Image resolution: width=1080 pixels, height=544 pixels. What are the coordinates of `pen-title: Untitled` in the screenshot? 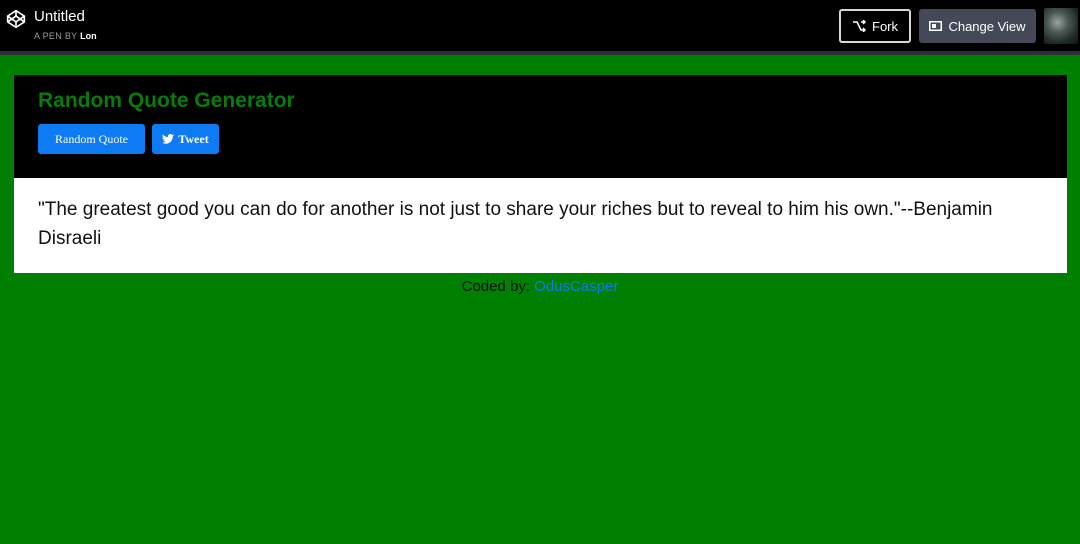 It's located at (59, 16).